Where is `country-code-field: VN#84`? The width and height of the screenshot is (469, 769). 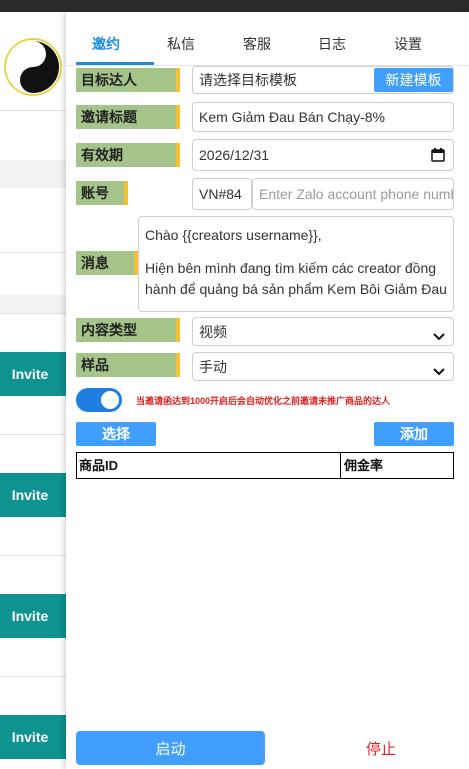
country-code-field: VN#84 is located at coordinates (222, 194).